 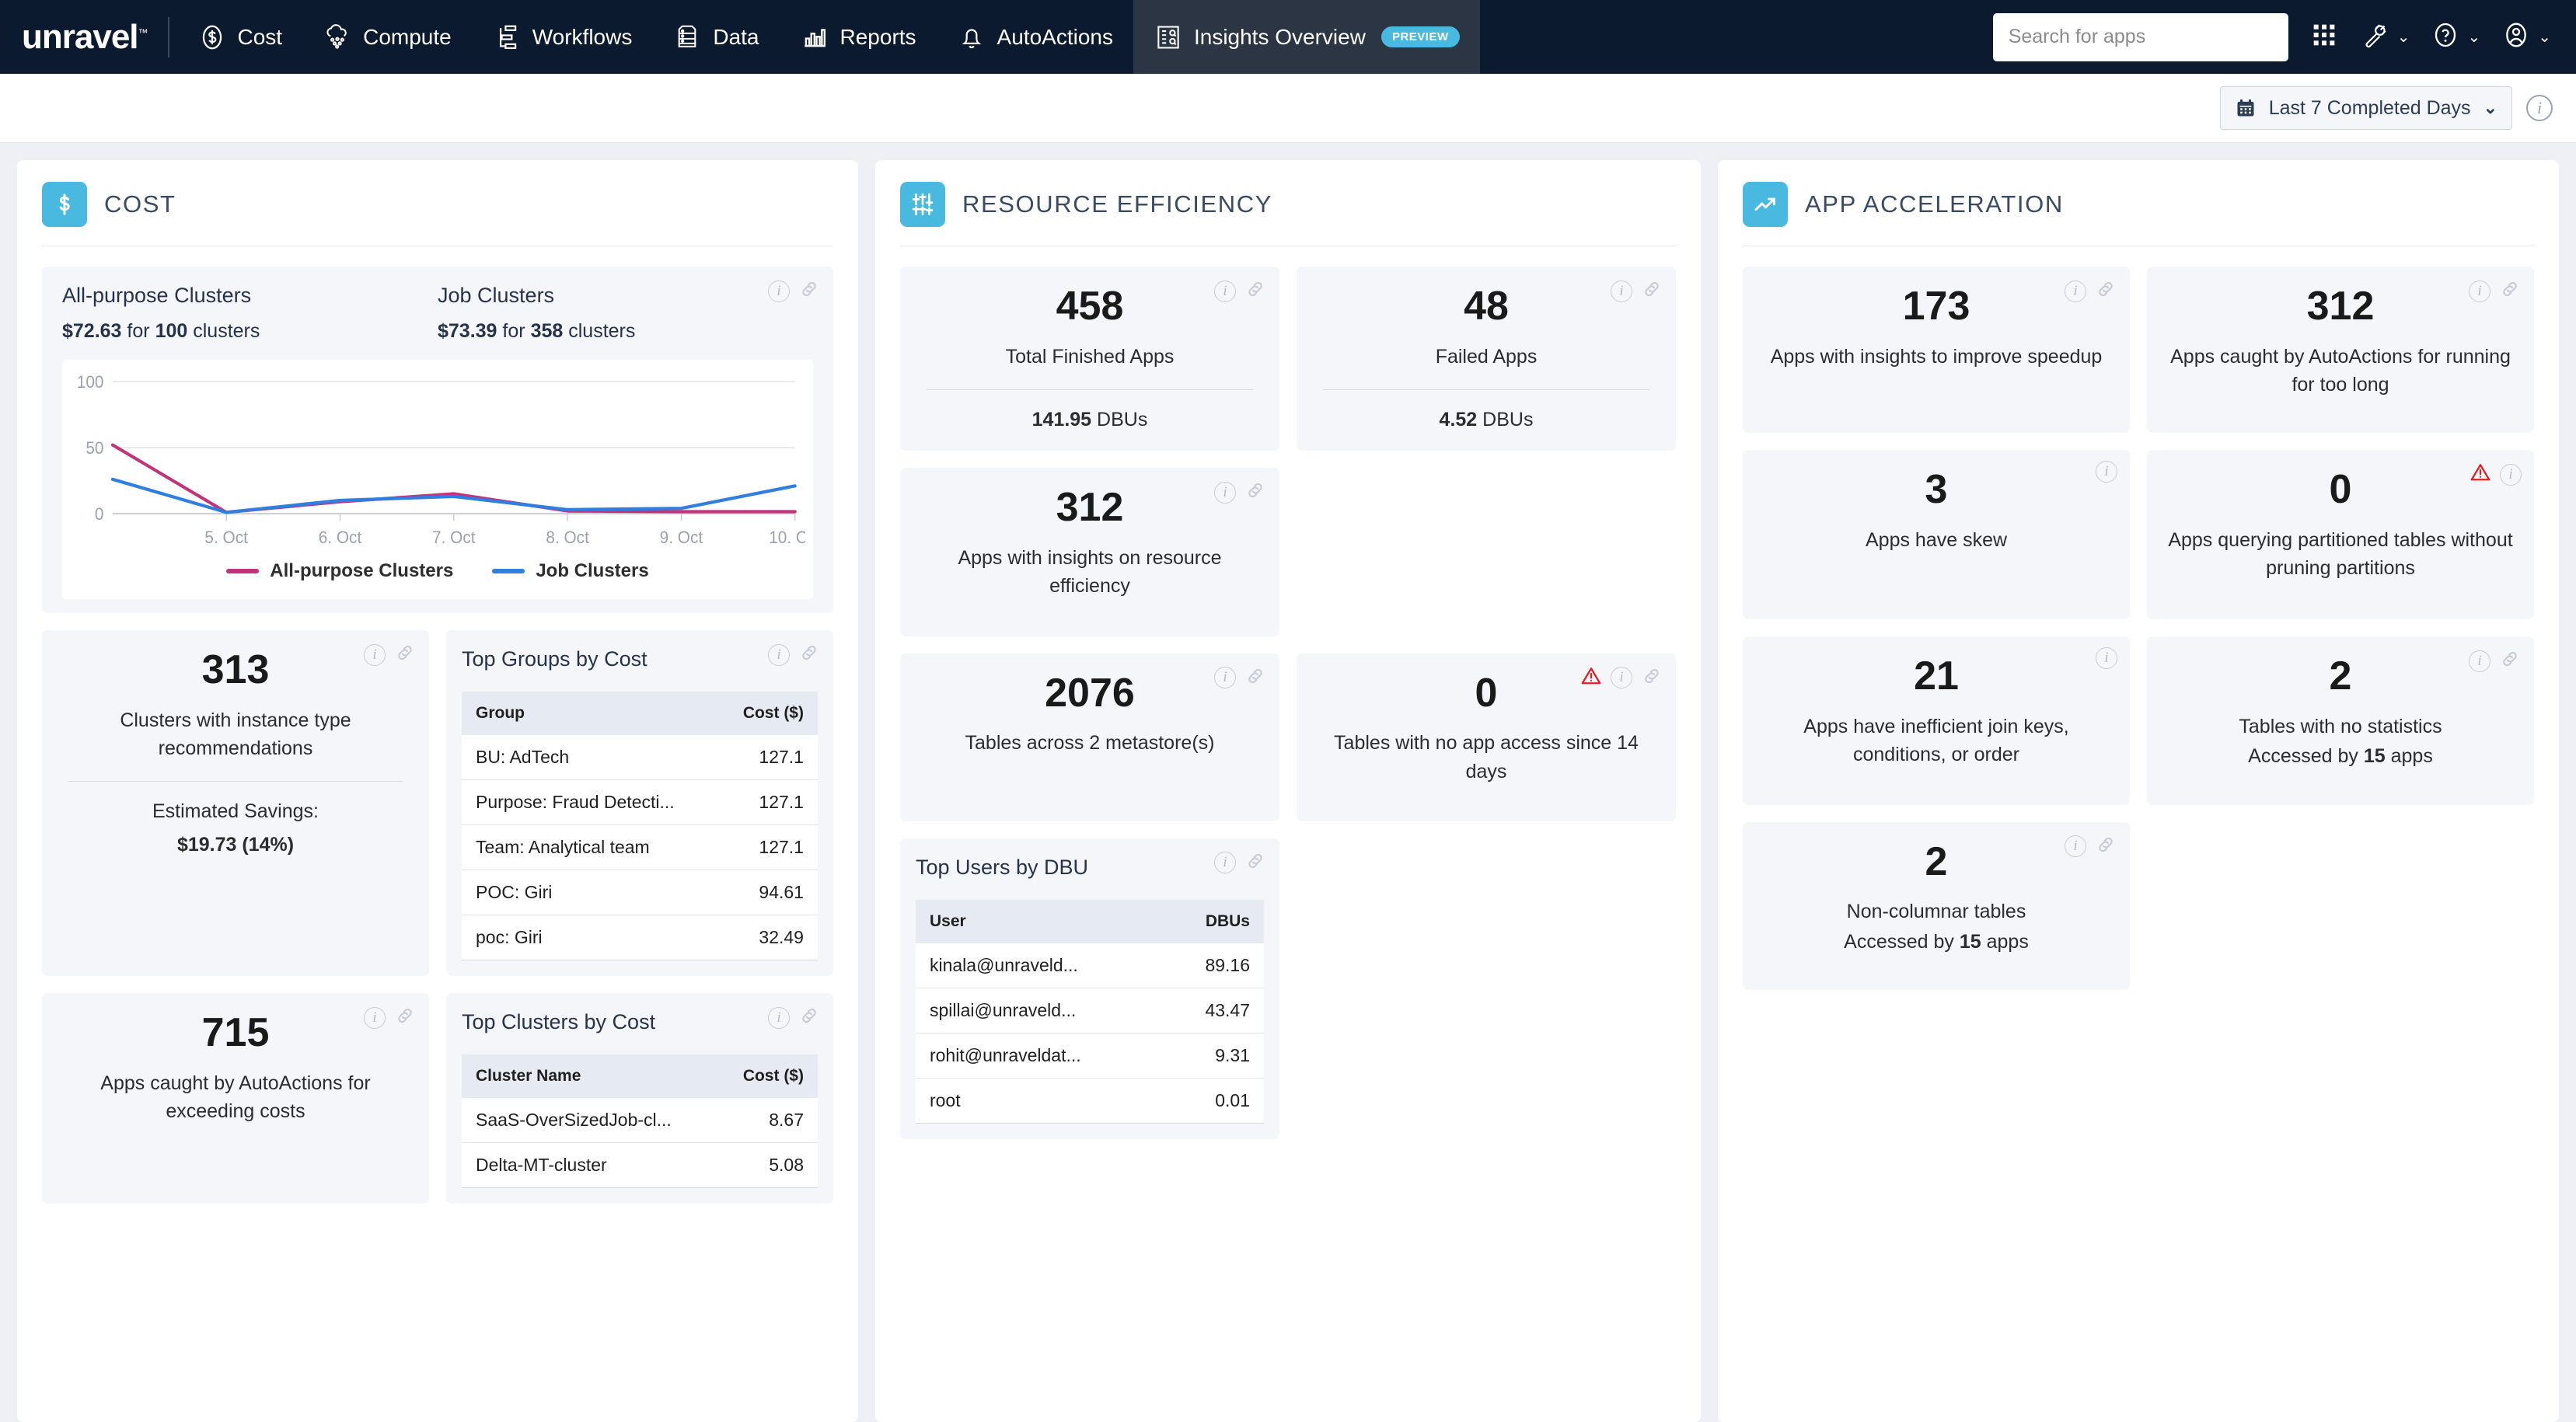 I want to click on brand-logo: unravel™, so click(x=84, y=37).